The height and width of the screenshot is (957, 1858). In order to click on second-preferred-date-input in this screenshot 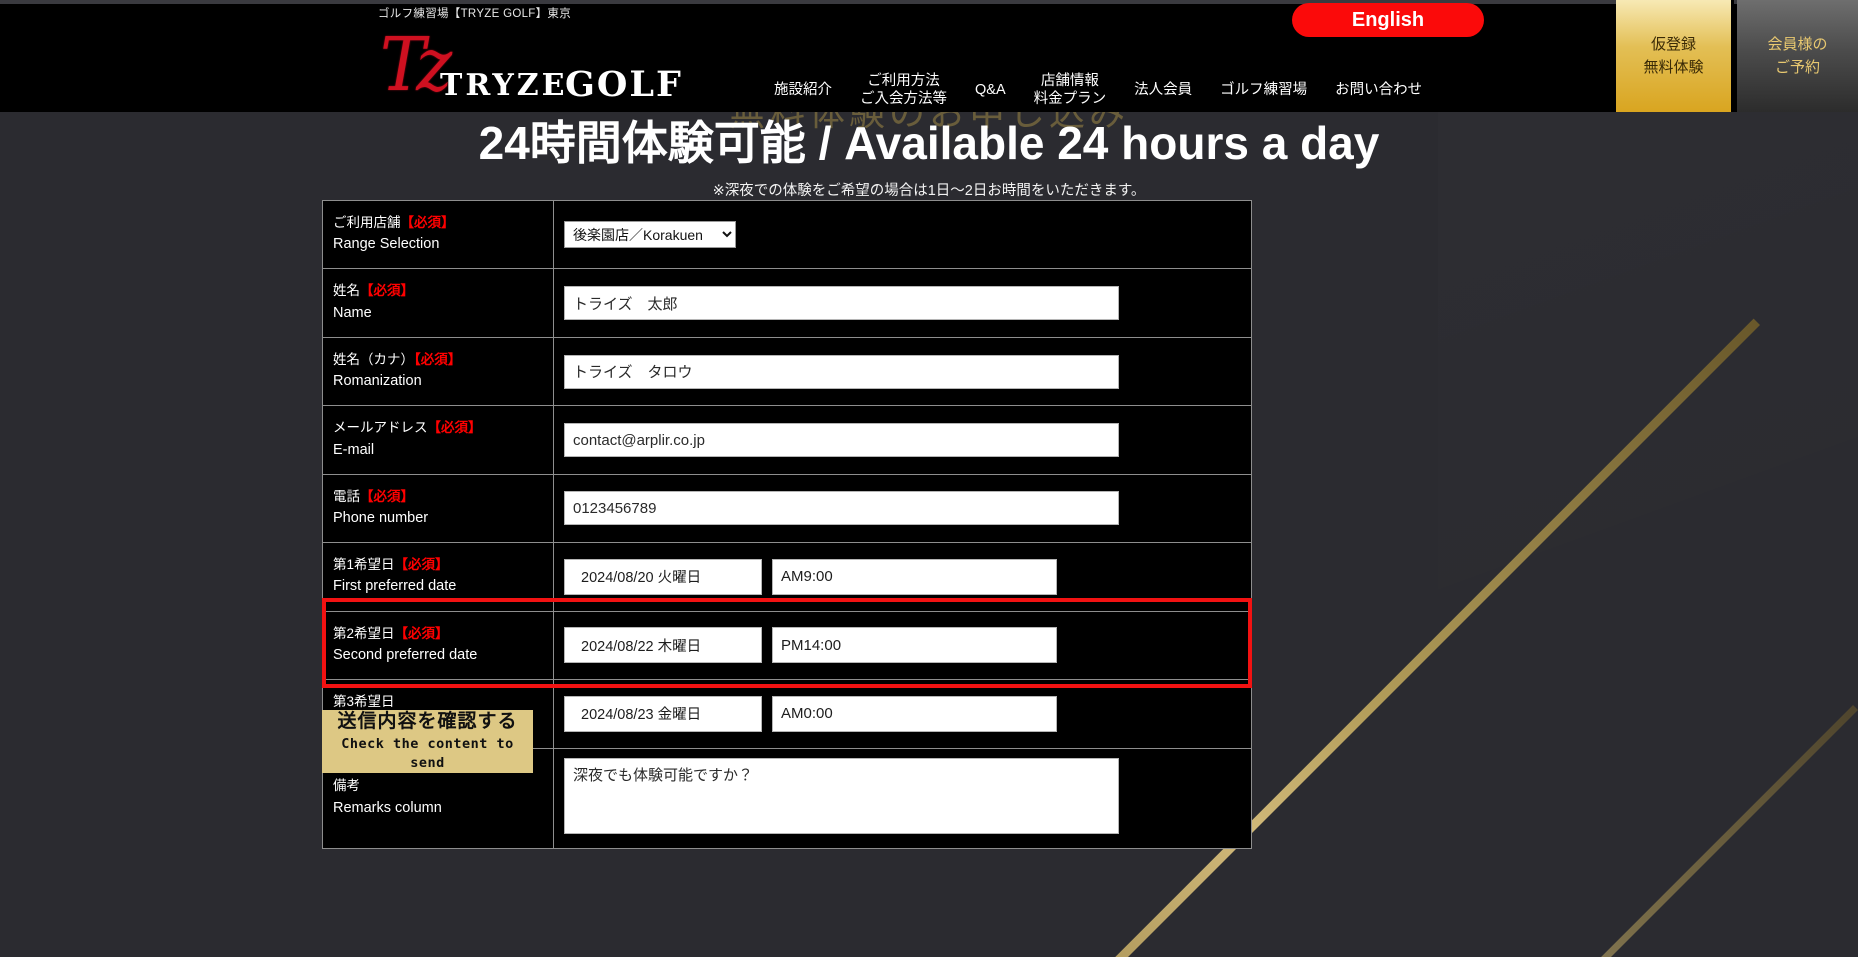, I will do `click(663, 645)`.